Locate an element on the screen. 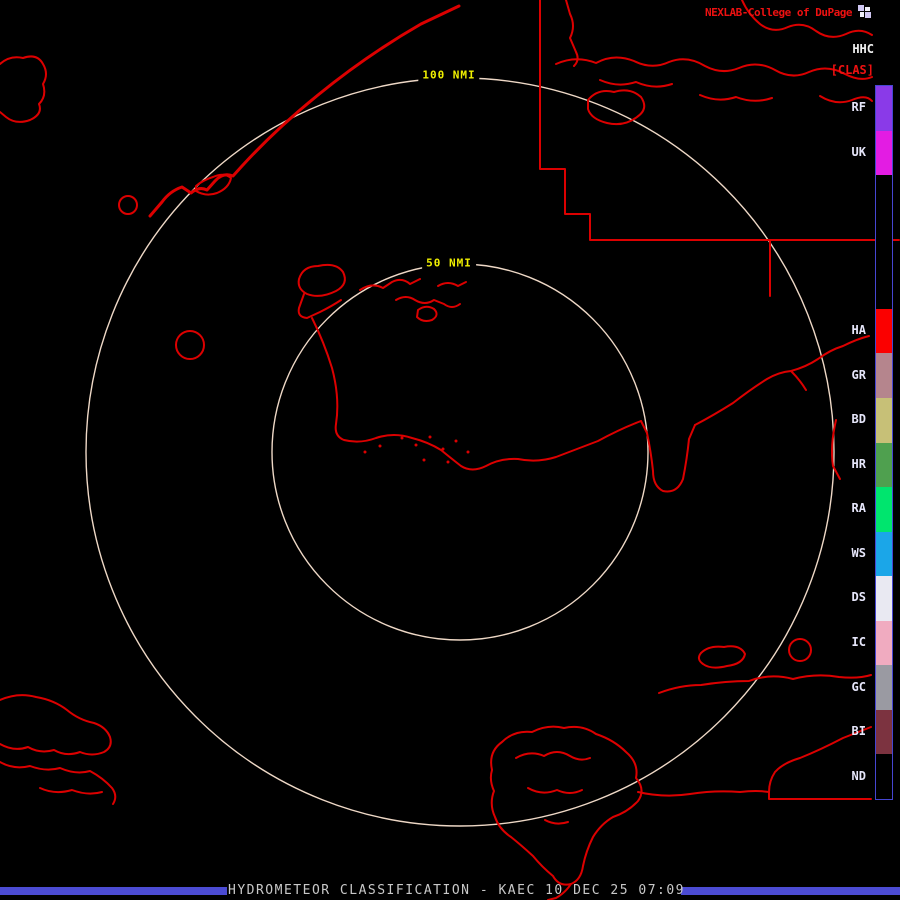  legend-label-rf: RF is located at coordinates (858, 107).